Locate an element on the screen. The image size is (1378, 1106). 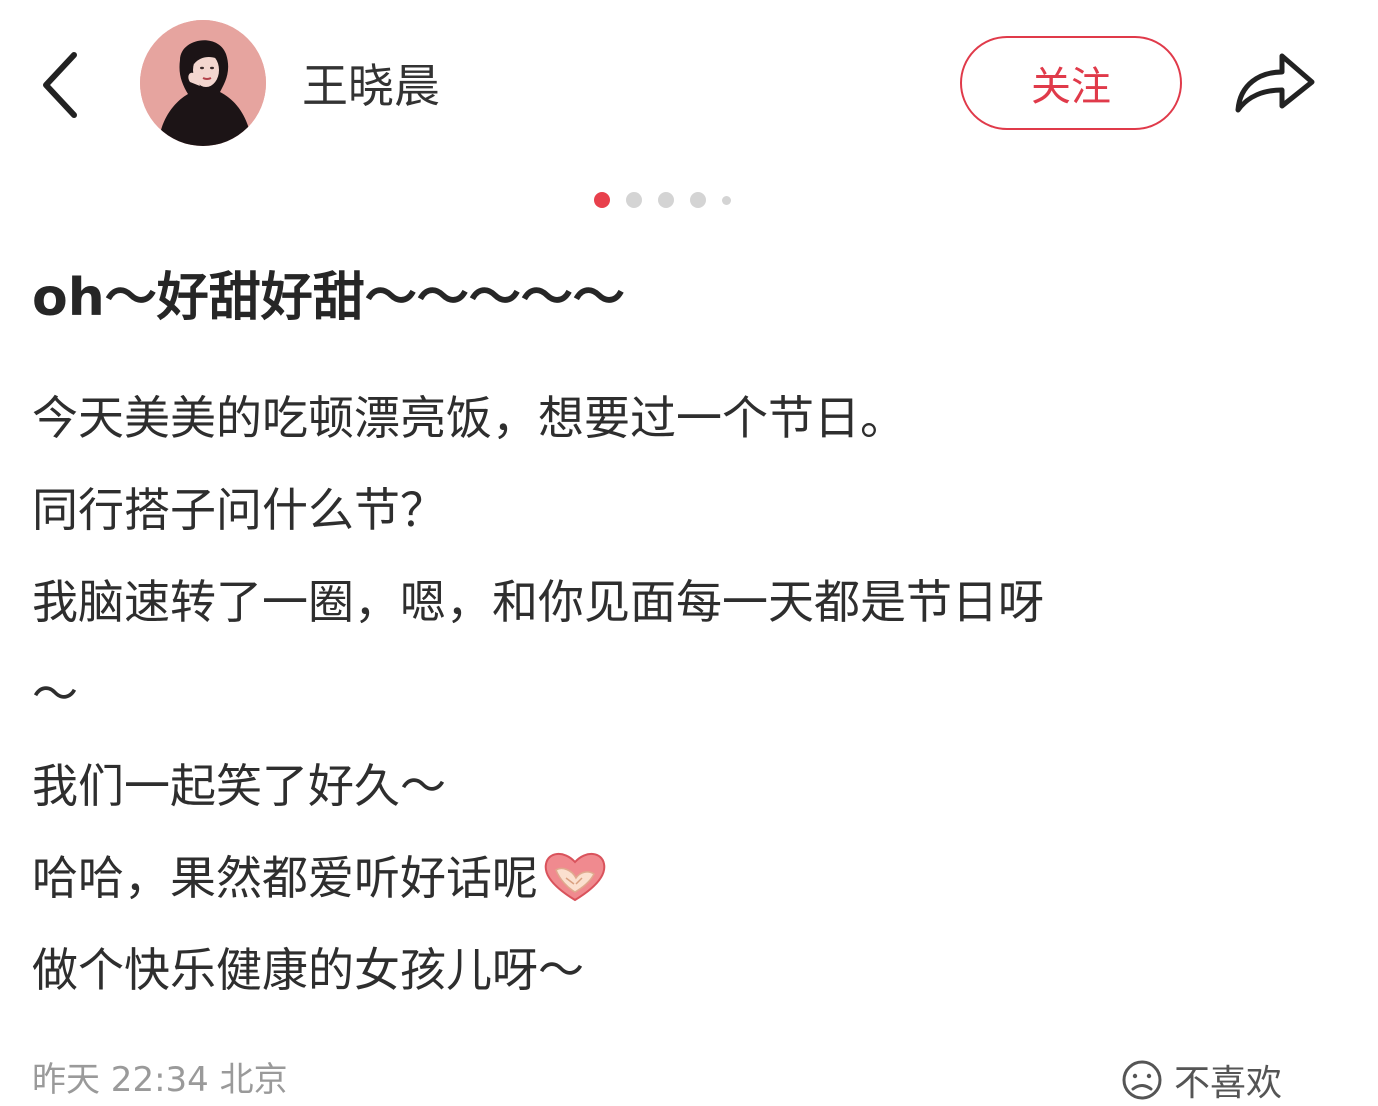
follow-button: 关注 is located at coordinates (1071, 83).